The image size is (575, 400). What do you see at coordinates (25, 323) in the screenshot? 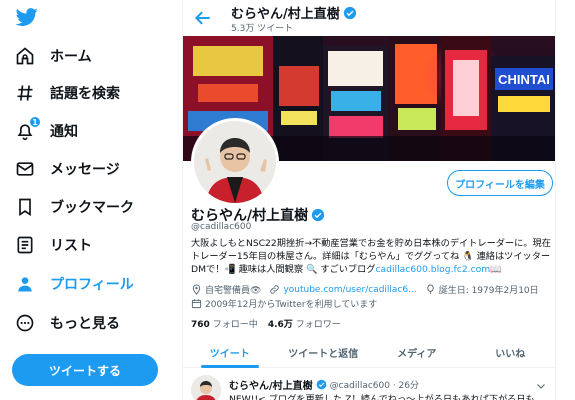
I see `more-circle-icon` at bounding box center [25, 323].